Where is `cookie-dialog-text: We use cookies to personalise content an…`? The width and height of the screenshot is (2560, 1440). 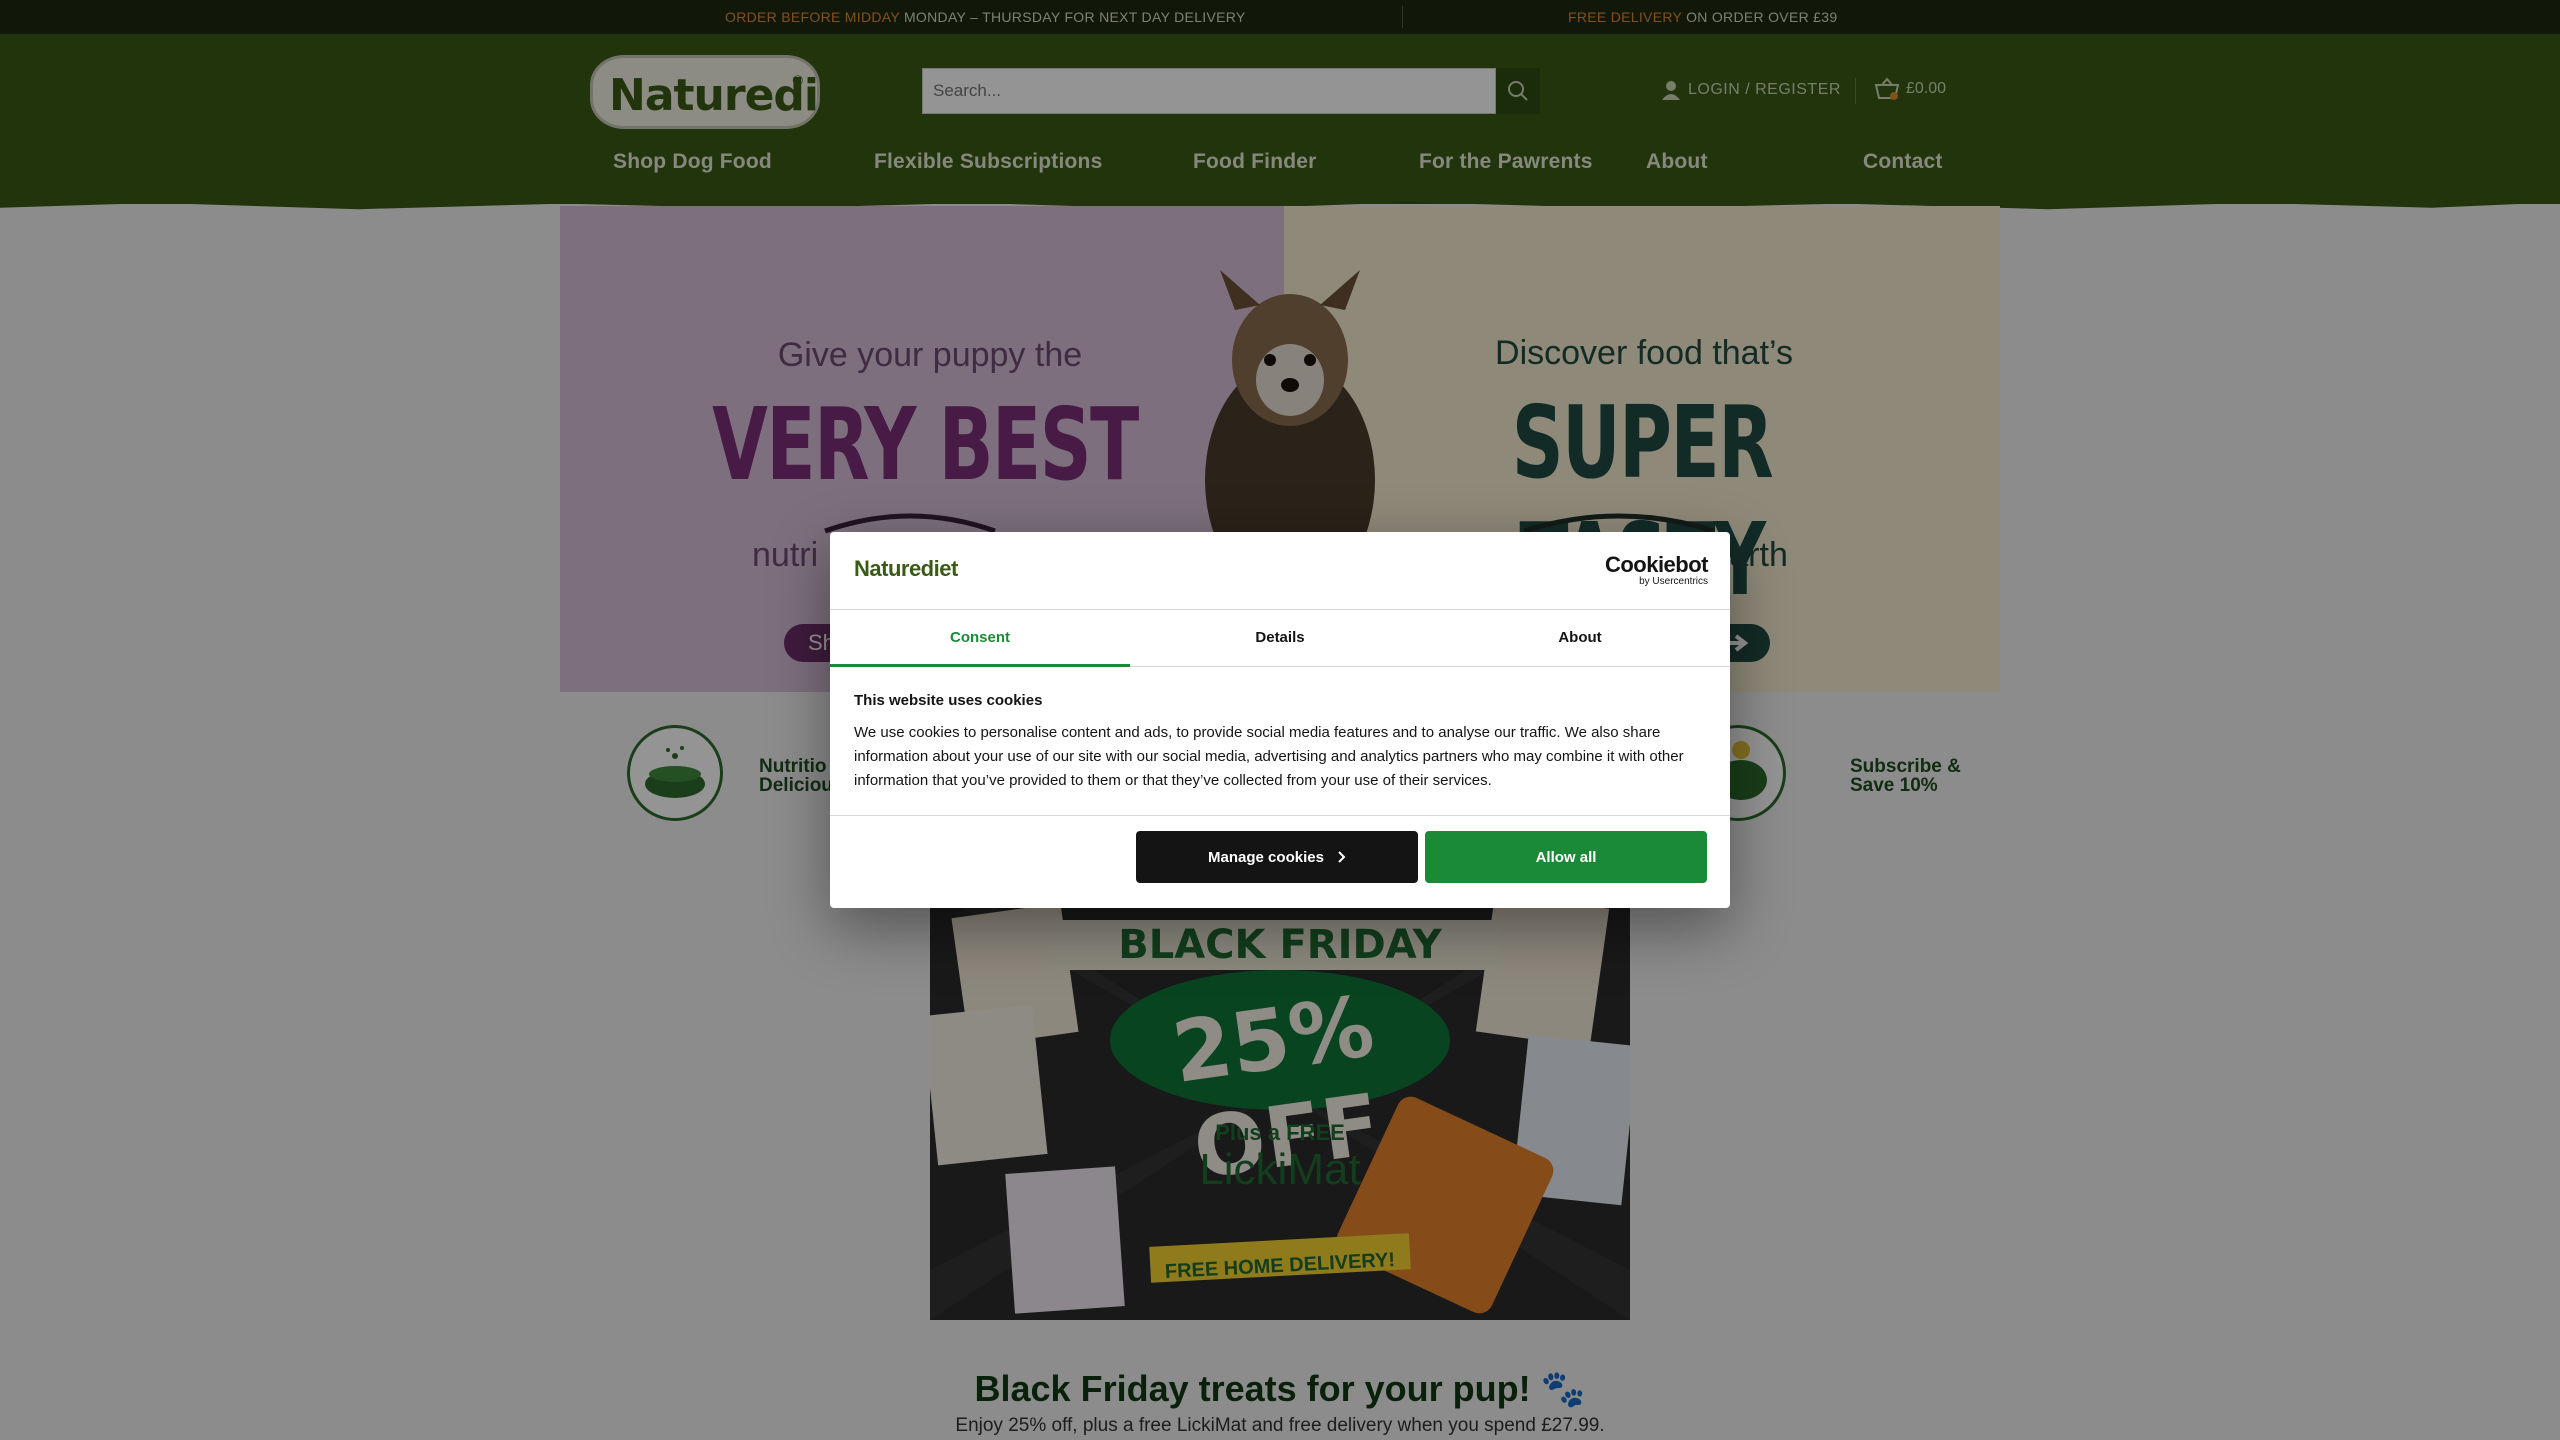
cookie-dialog-text: We use cookies to personalise content an… is located at coordinates (1269, 756).